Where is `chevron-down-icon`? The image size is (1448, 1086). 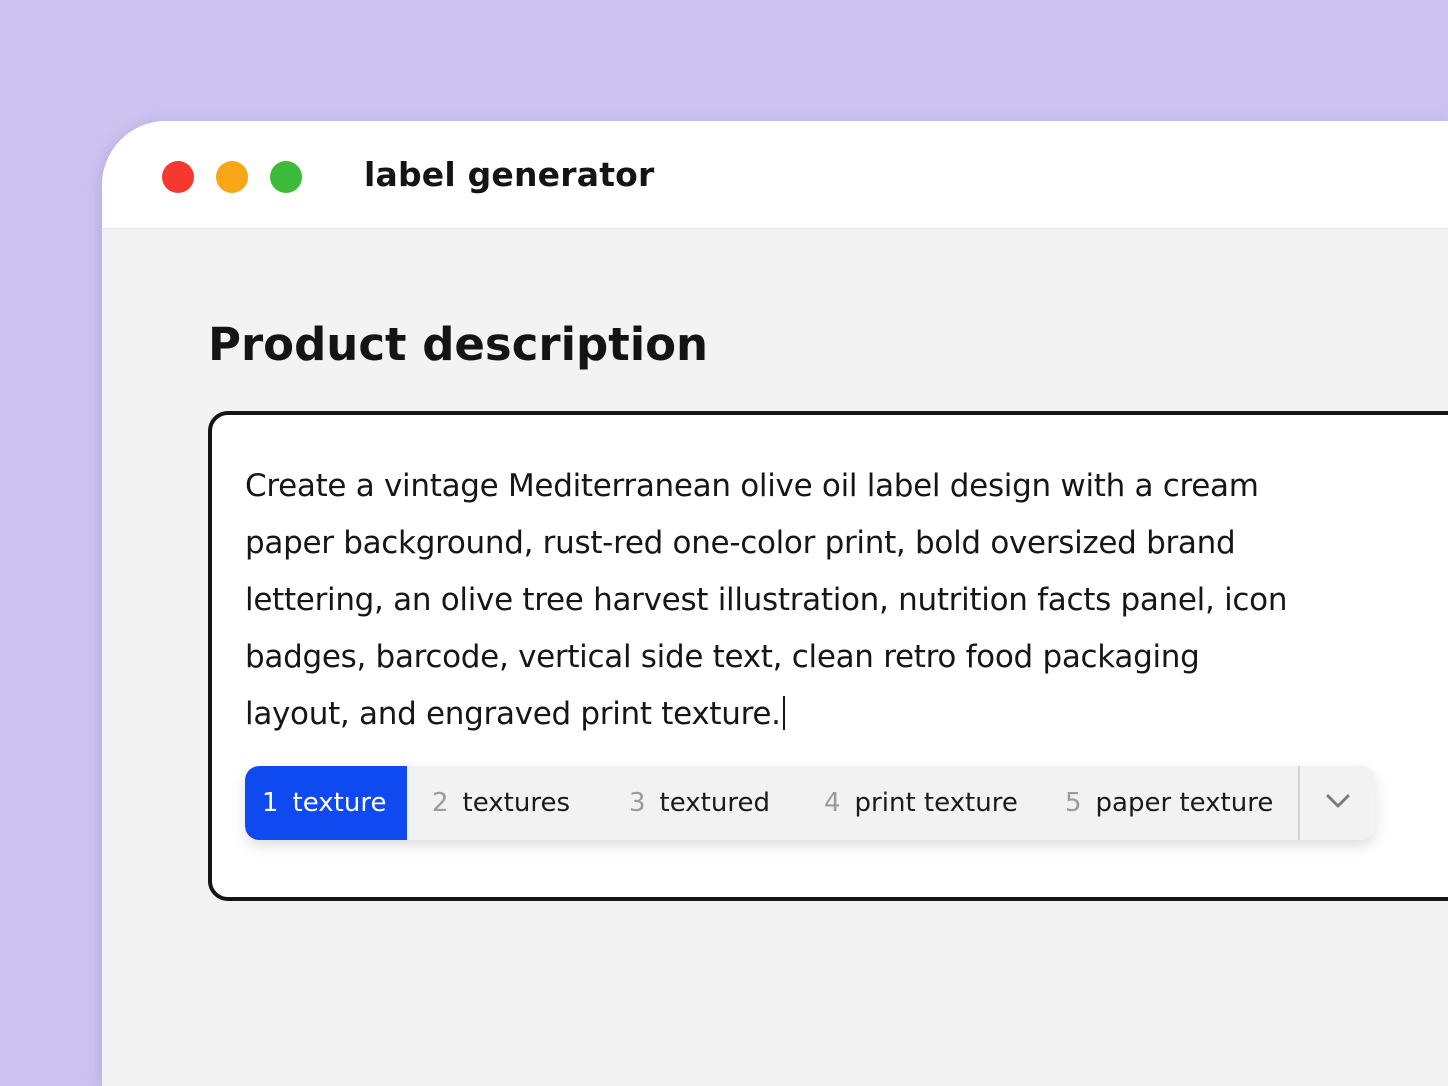
chevron-down-icon is located at coordinates (1338, 803).